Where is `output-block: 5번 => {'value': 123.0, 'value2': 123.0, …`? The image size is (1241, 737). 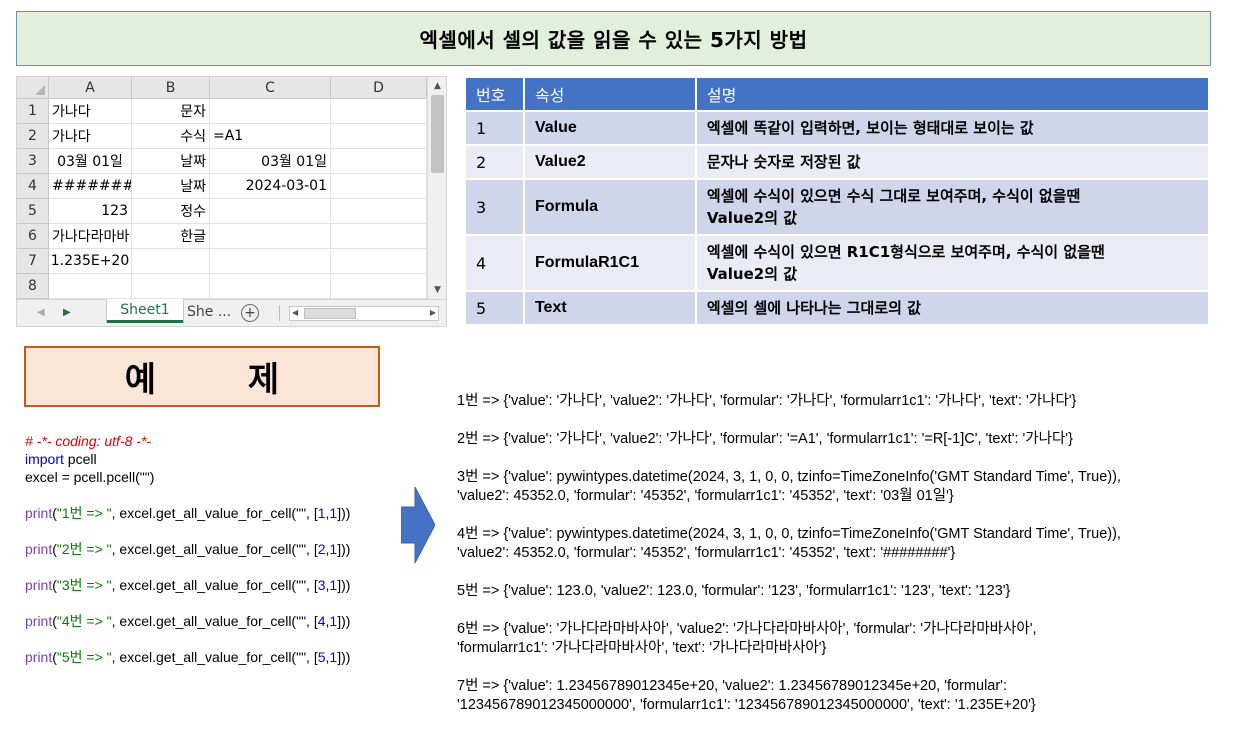
output-block: 5번 => {'value': 123.0, 'value2': 123.0, … is located at coordinates (842, 591).